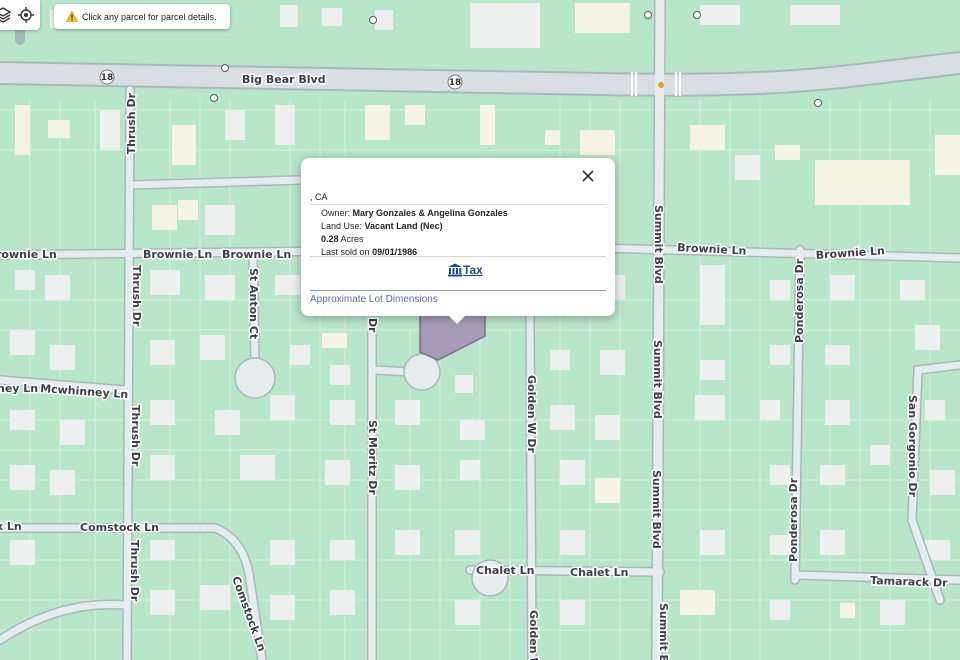 The image size is (960, 660). I want to click on street-label-mcwhinney-ln: ney Ln, so click(19, 388).